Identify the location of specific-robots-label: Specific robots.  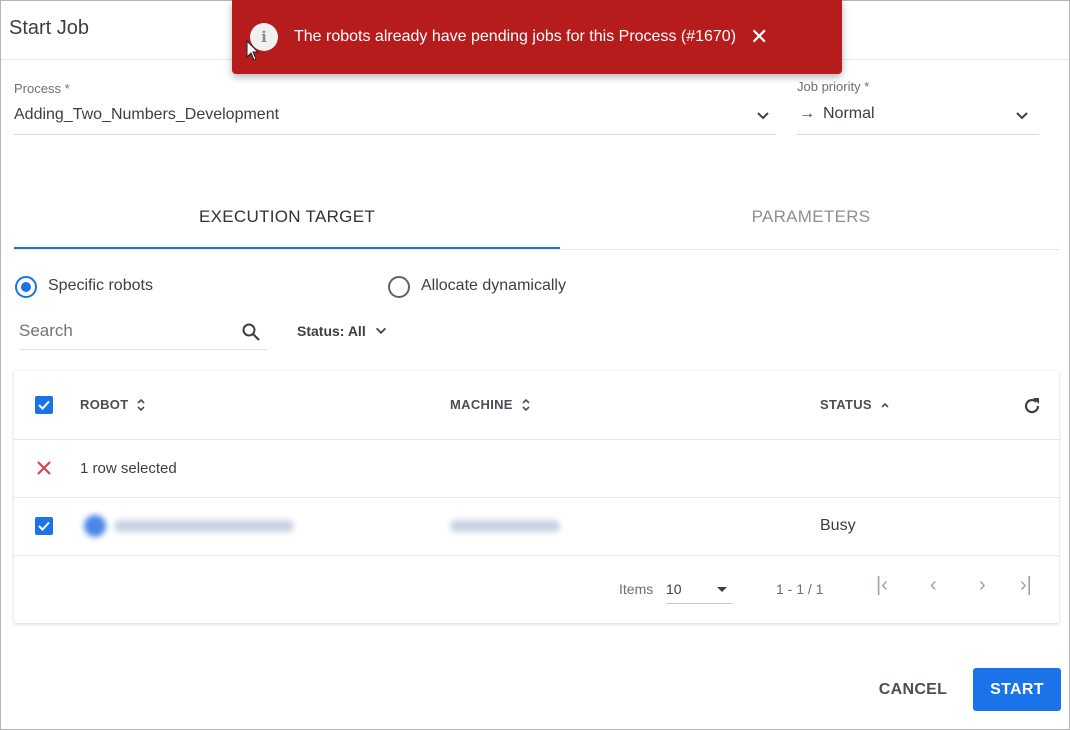
(100, 285).